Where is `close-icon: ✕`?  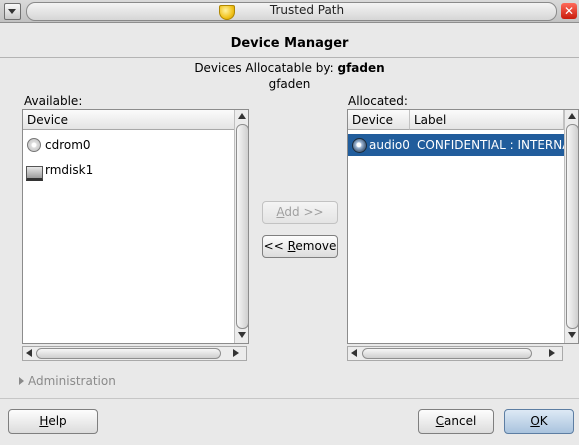 close-icon: ✕ is located at coordinates (569, 11).